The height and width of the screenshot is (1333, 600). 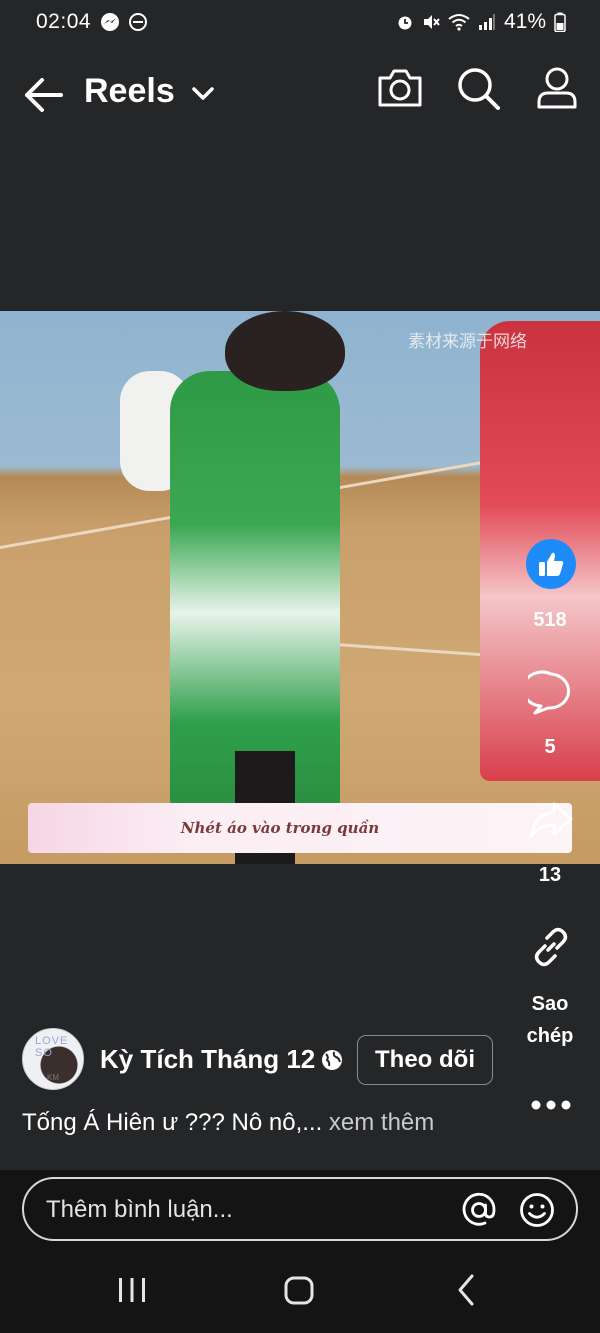 I want to click on mute-icon, so click(x=431, y=22).